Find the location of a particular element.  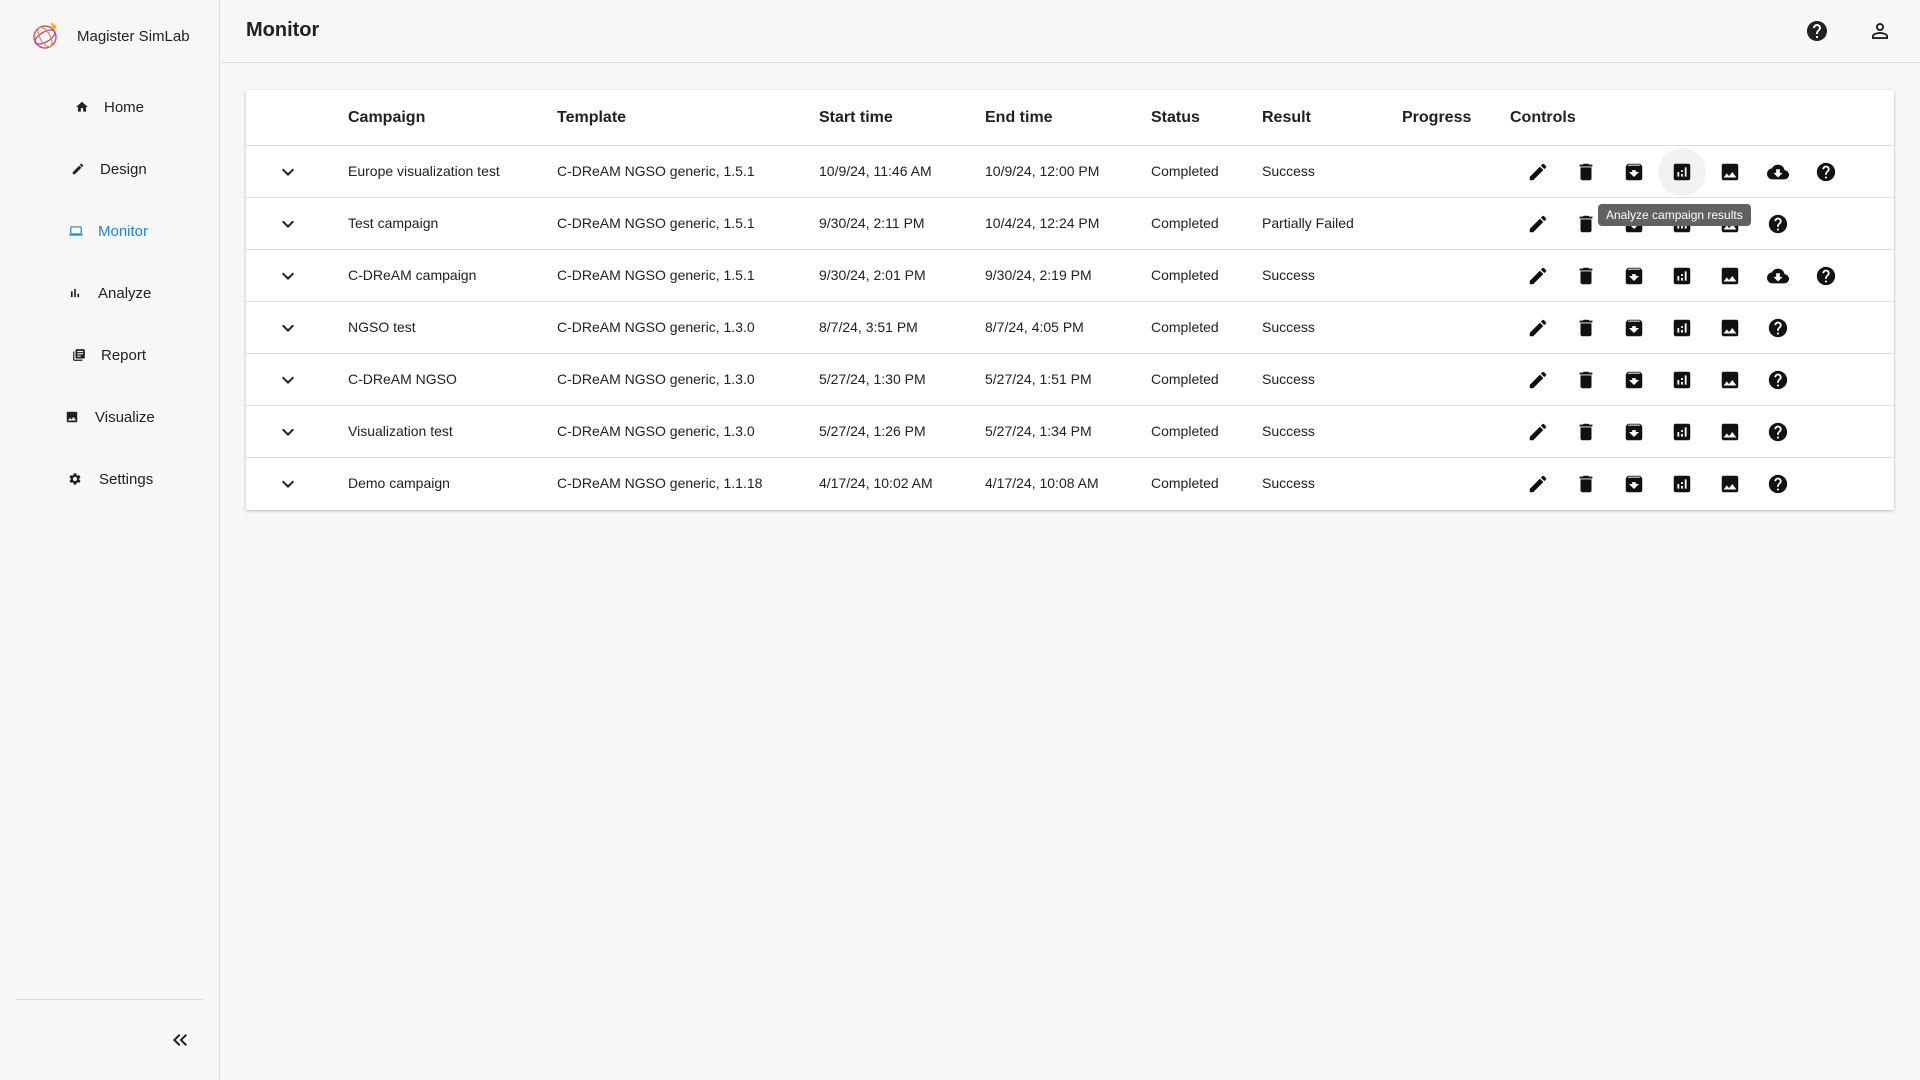

column-header-status: Status is located at coordinates (1175, 118).